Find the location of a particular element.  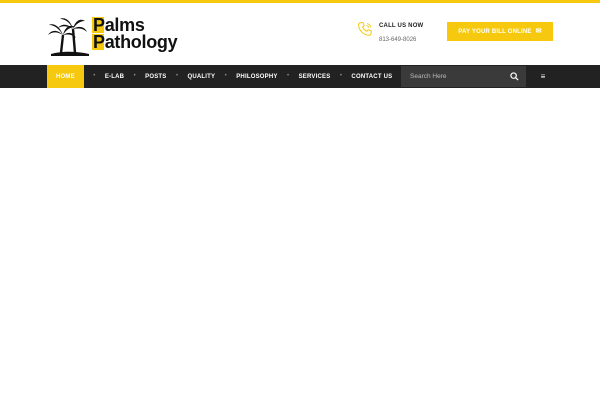

search-input is located at coordinates (453, 76).